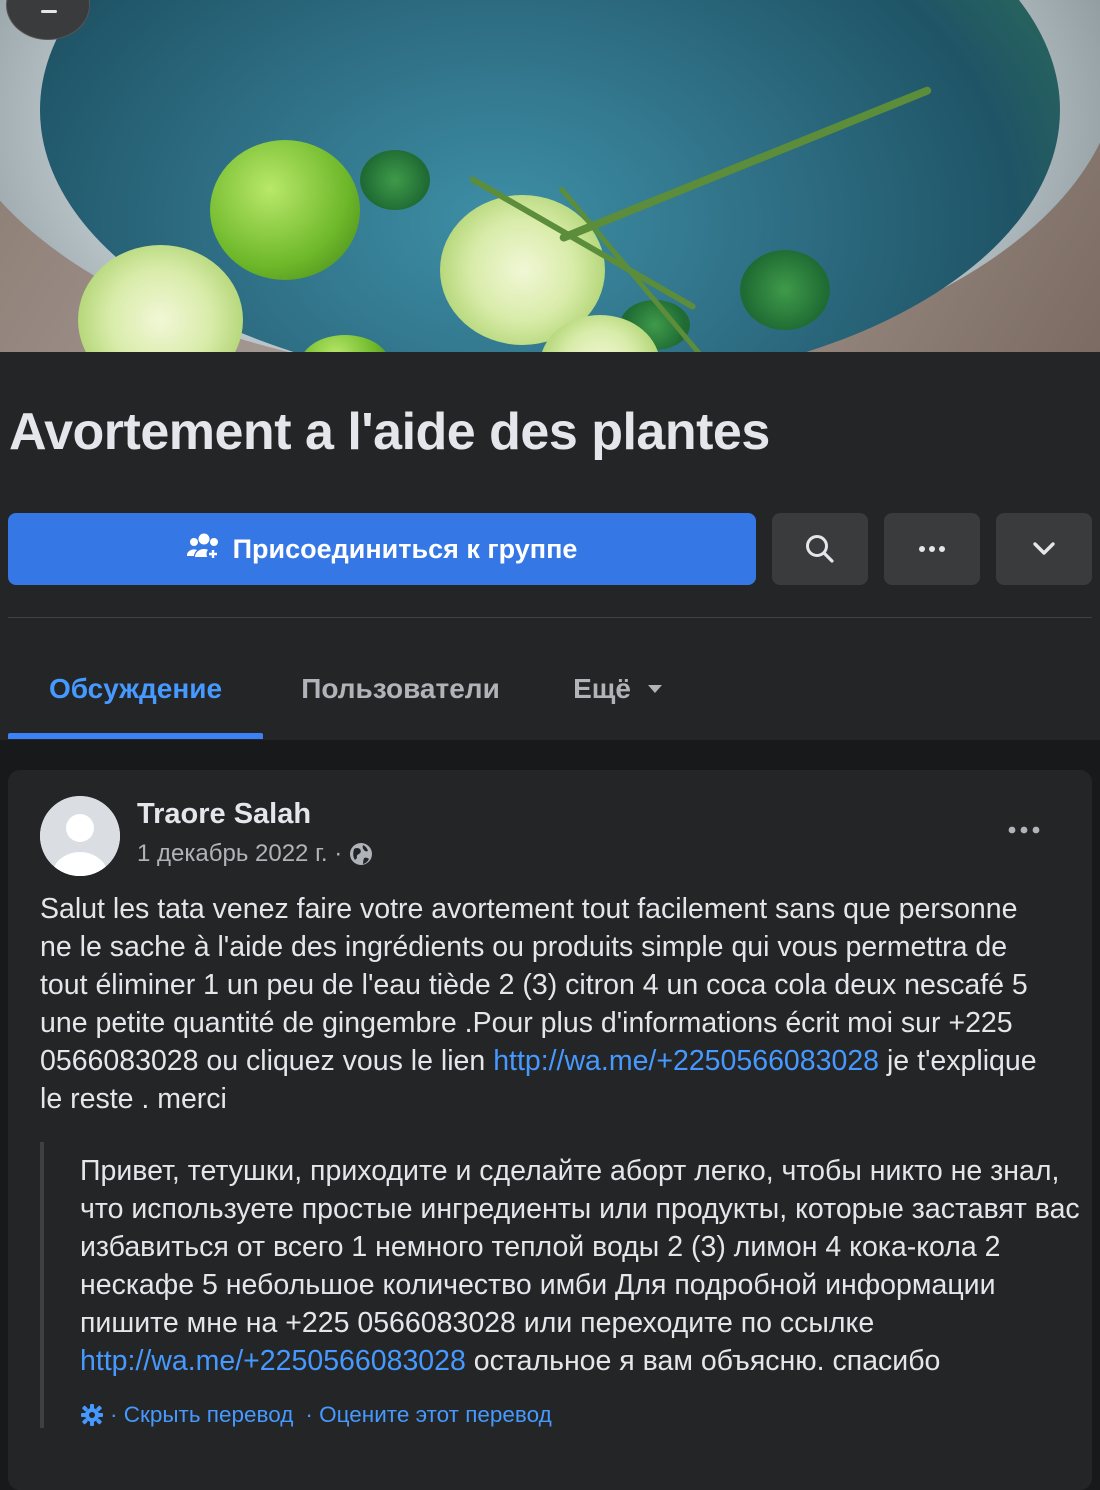 This screenshot has width=1100, height=1490. I want to click on join-group-button: Присоединиться к группе, so click(382, 549).